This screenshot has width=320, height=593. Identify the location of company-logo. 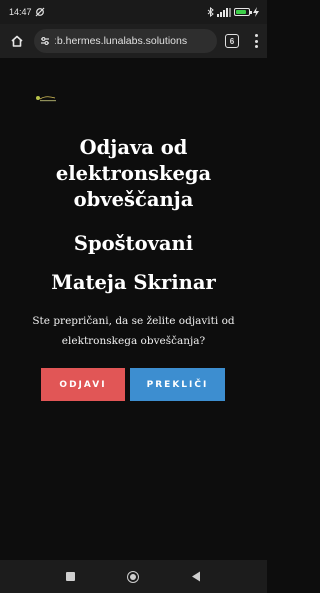
(46, 98).